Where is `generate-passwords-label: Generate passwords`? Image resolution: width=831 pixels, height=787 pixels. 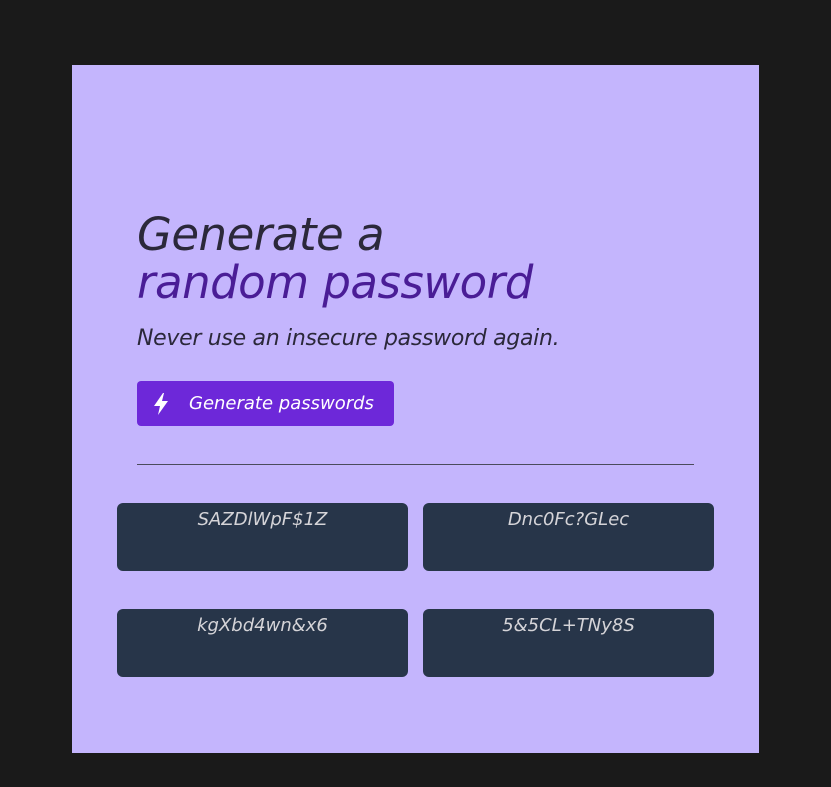
generate-passwords-label: Generate passwords is located at coordinates (281, 403).